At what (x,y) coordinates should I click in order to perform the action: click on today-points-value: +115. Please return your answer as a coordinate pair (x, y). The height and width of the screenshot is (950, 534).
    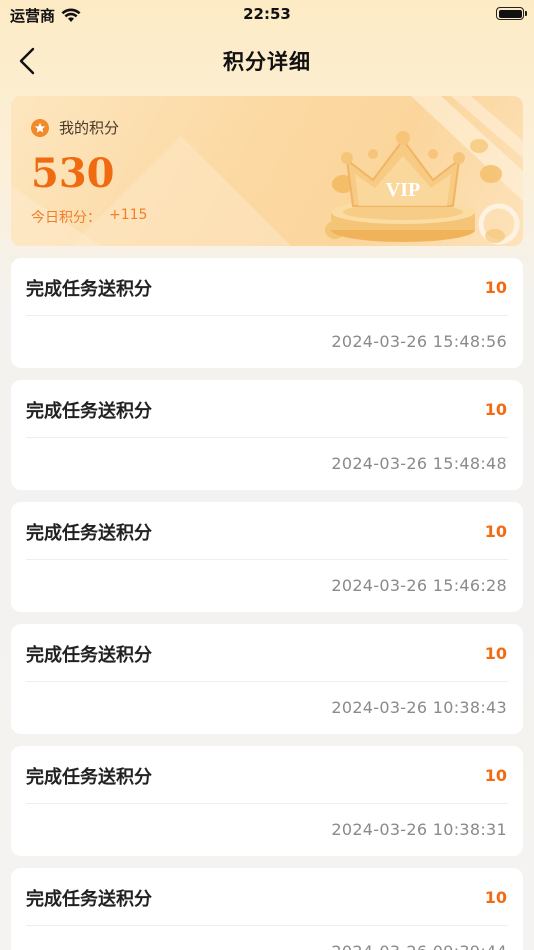
    Looking at the image, I should click on (128, 215).